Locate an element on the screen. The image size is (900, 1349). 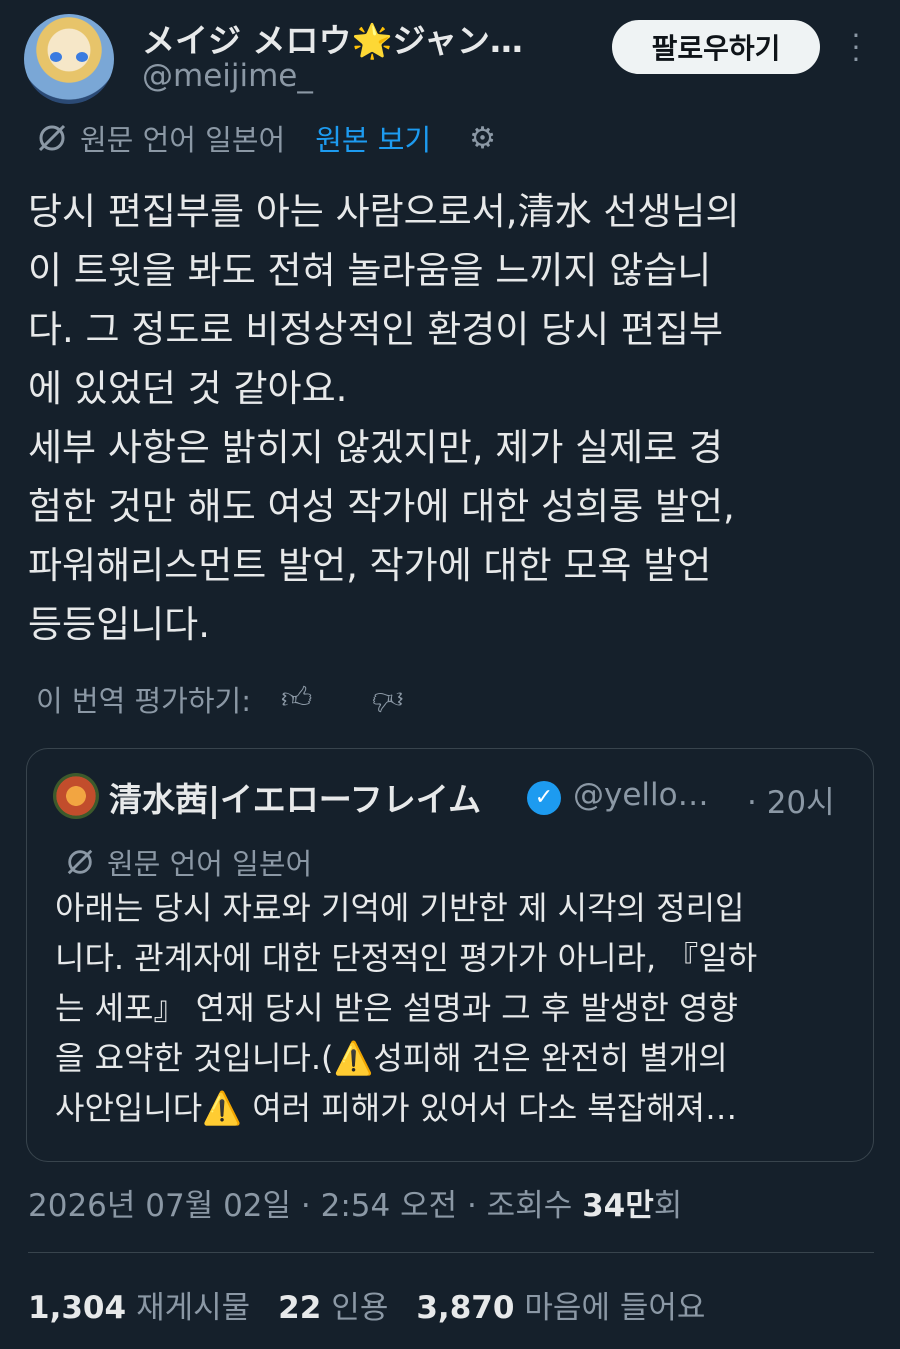
quotes-stat: 22 인용 is located at coordinates (333, 1304).